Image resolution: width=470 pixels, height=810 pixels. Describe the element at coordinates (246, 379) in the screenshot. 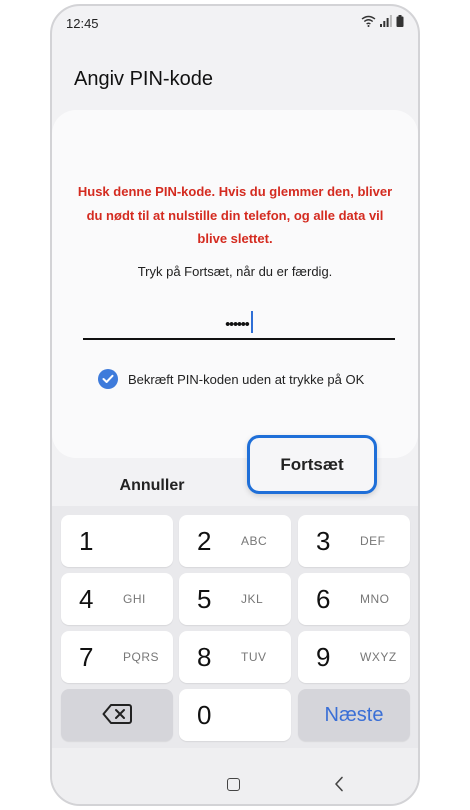

I see `confirm-label: Bekræft PIN-koden uden at trykke på OK` at that location.